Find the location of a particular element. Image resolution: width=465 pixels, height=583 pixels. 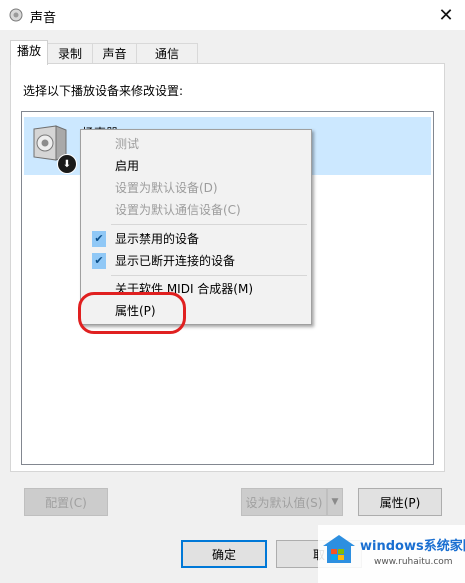

menu-item-set-default-device: 设置为默认设备(D) is located at coordinates (196, 188).